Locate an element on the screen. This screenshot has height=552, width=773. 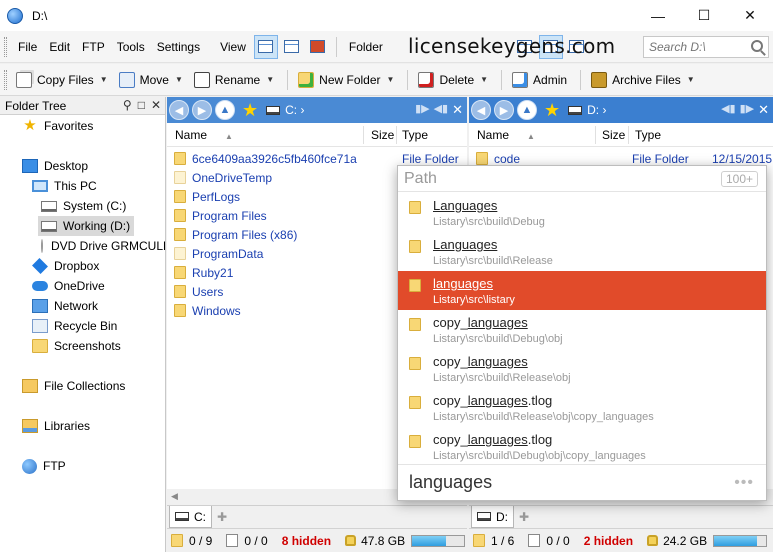
file-row: Windows is located at coordinates (204, 310).